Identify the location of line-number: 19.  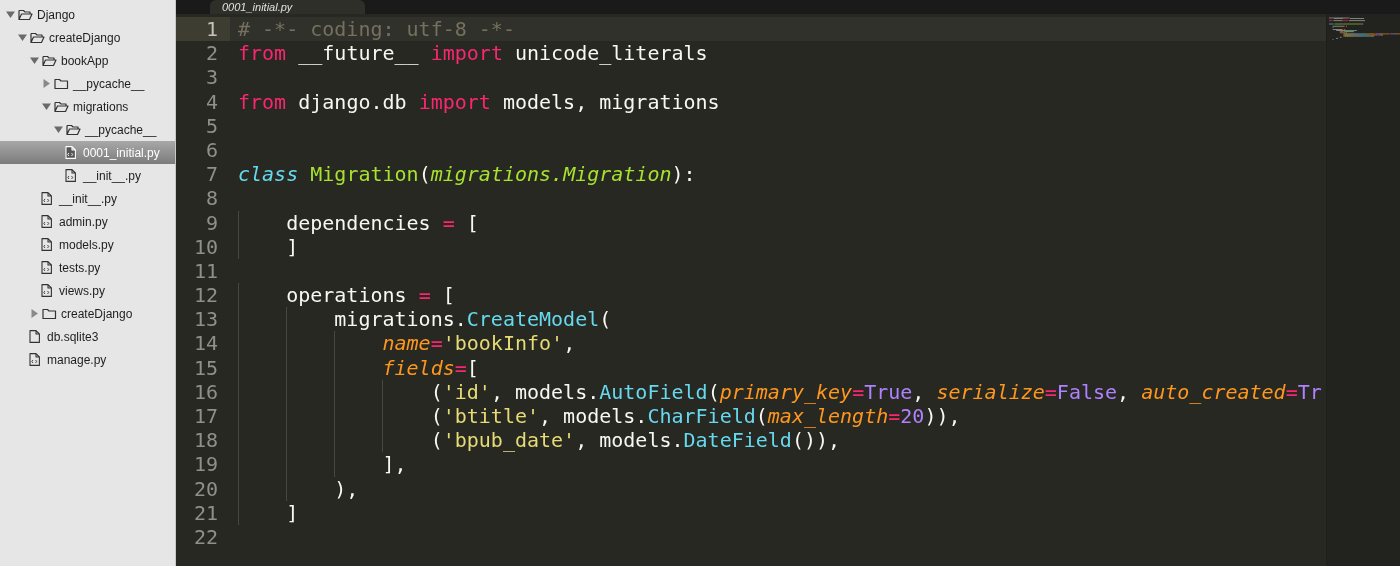
(205, 464).